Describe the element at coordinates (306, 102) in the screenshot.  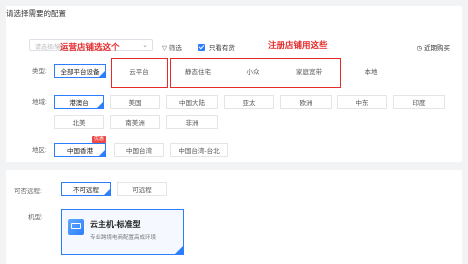
I see `region-option-europe: 欧洲` at that location.